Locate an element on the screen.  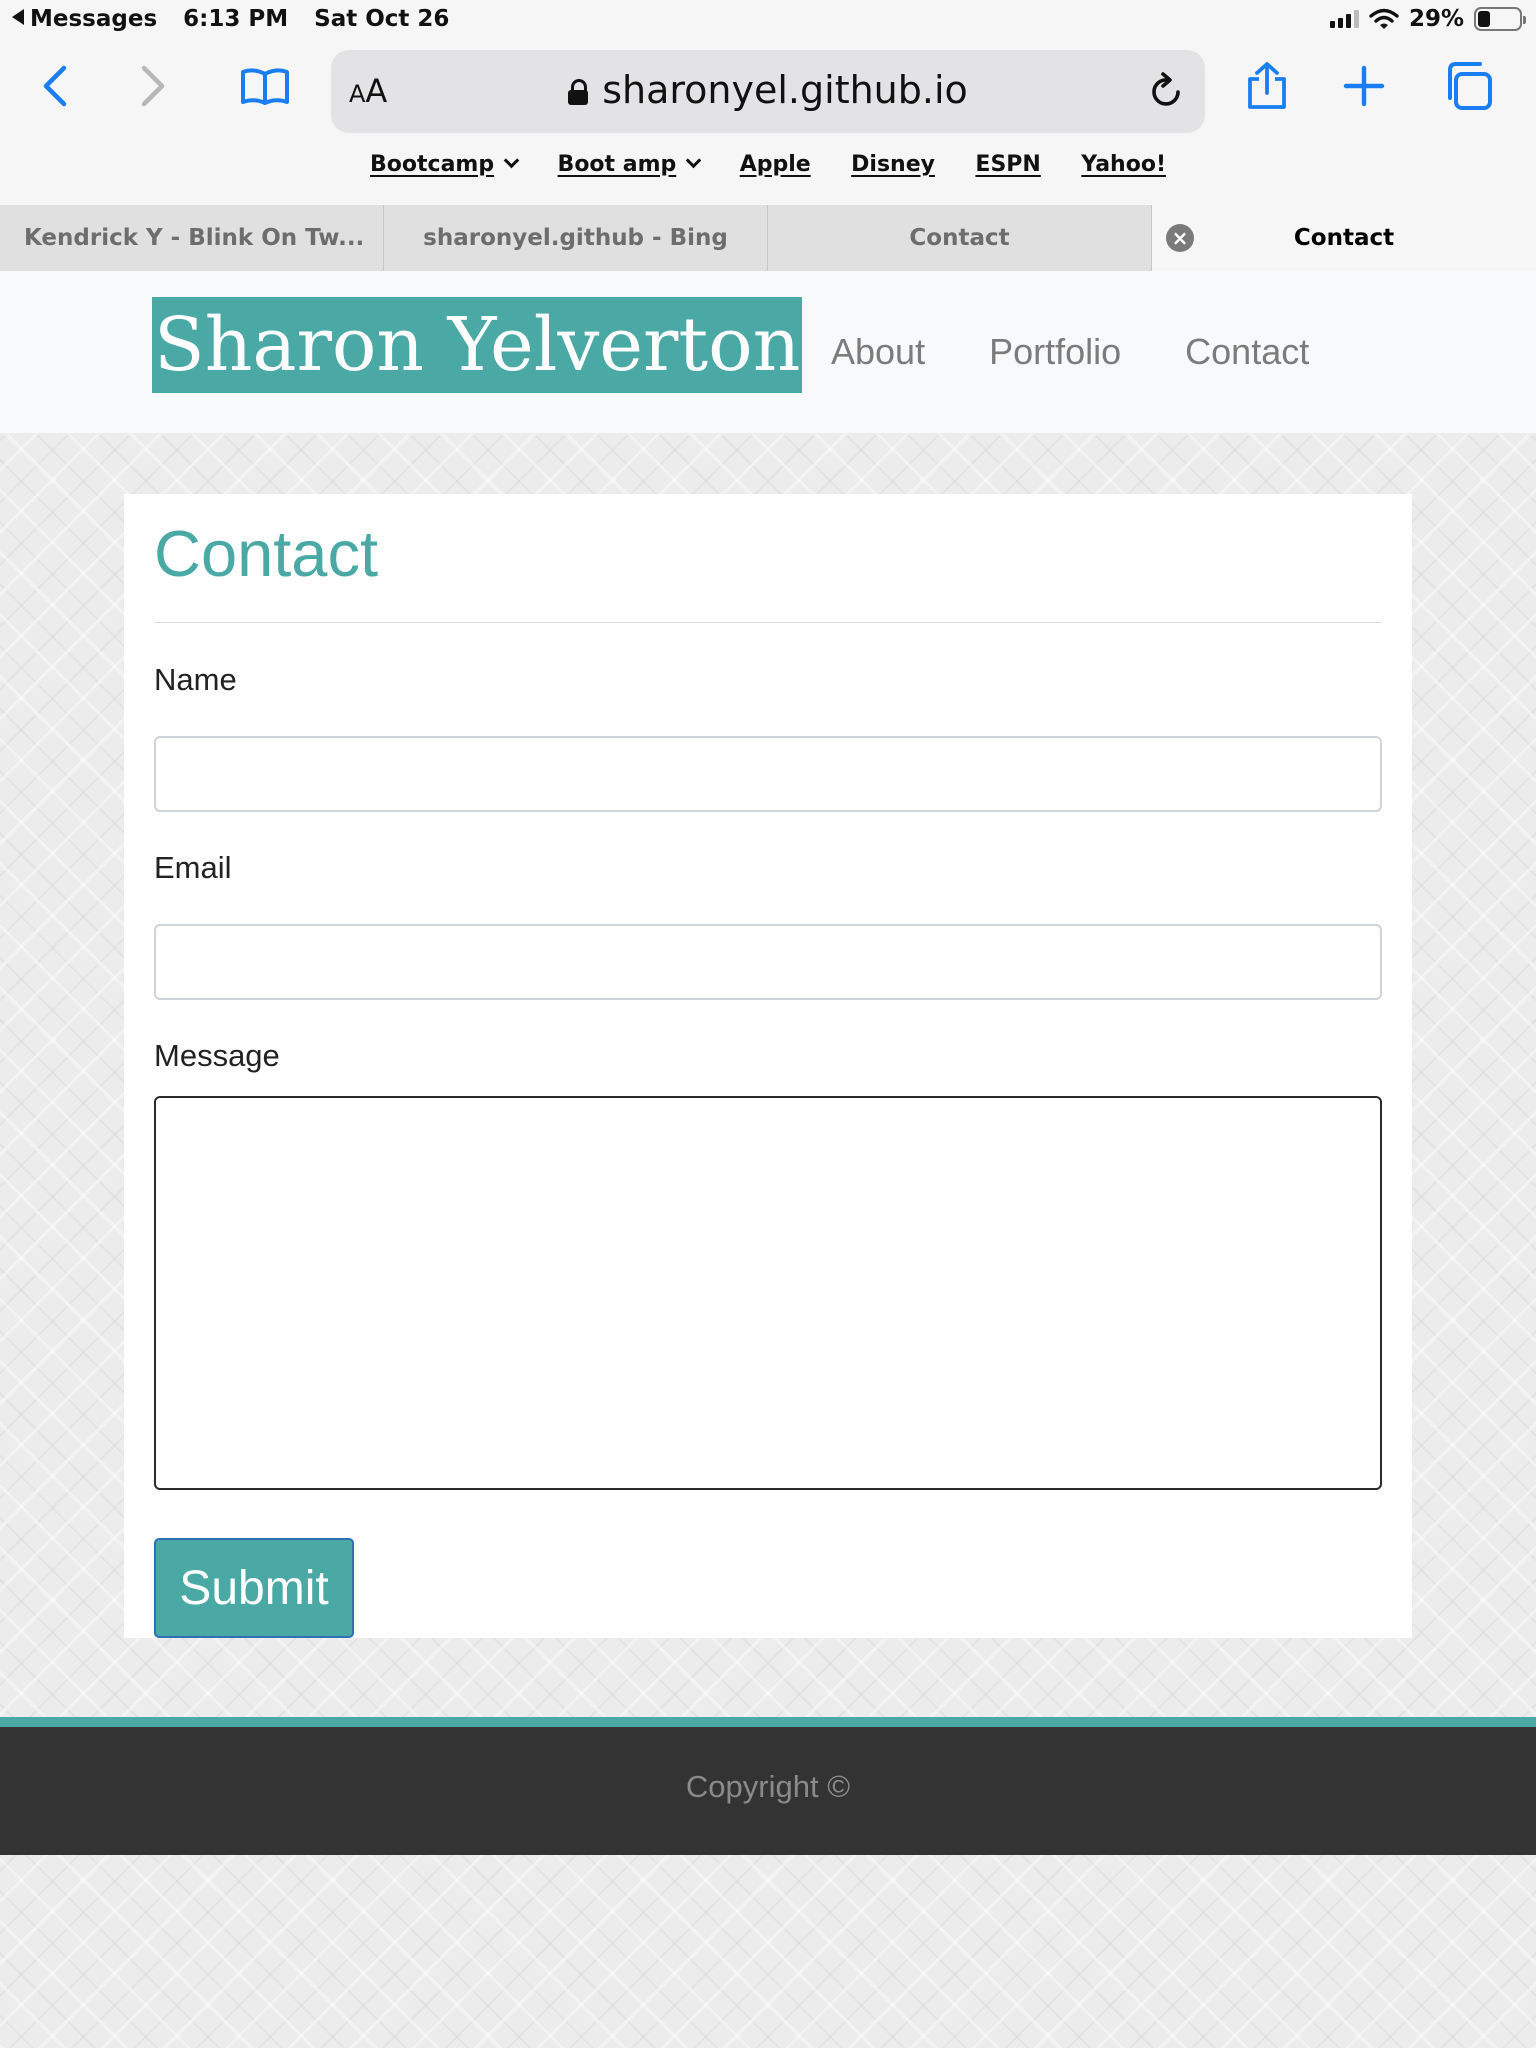
favorite-yahoo: Yahoo! is located at coordinates (1123, 164).